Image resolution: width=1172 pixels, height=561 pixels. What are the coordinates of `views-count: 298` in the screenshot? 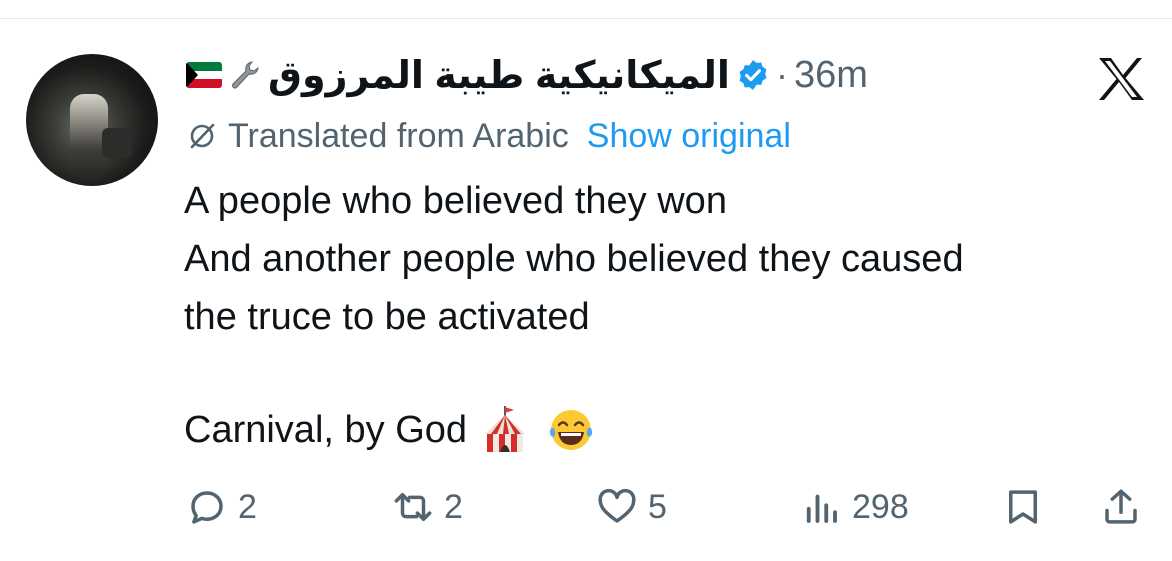 It's located at (880, 506).